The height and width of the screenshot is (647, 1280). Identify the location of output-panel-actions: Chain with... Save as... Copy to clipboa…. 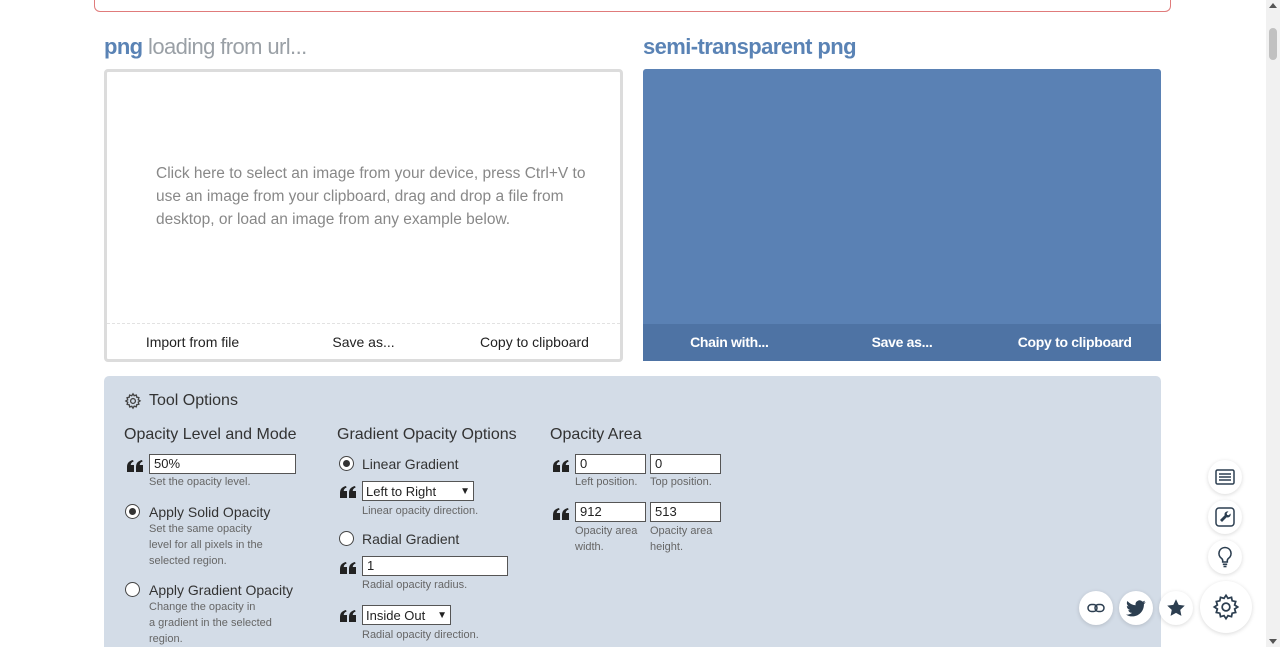
(902, 342).